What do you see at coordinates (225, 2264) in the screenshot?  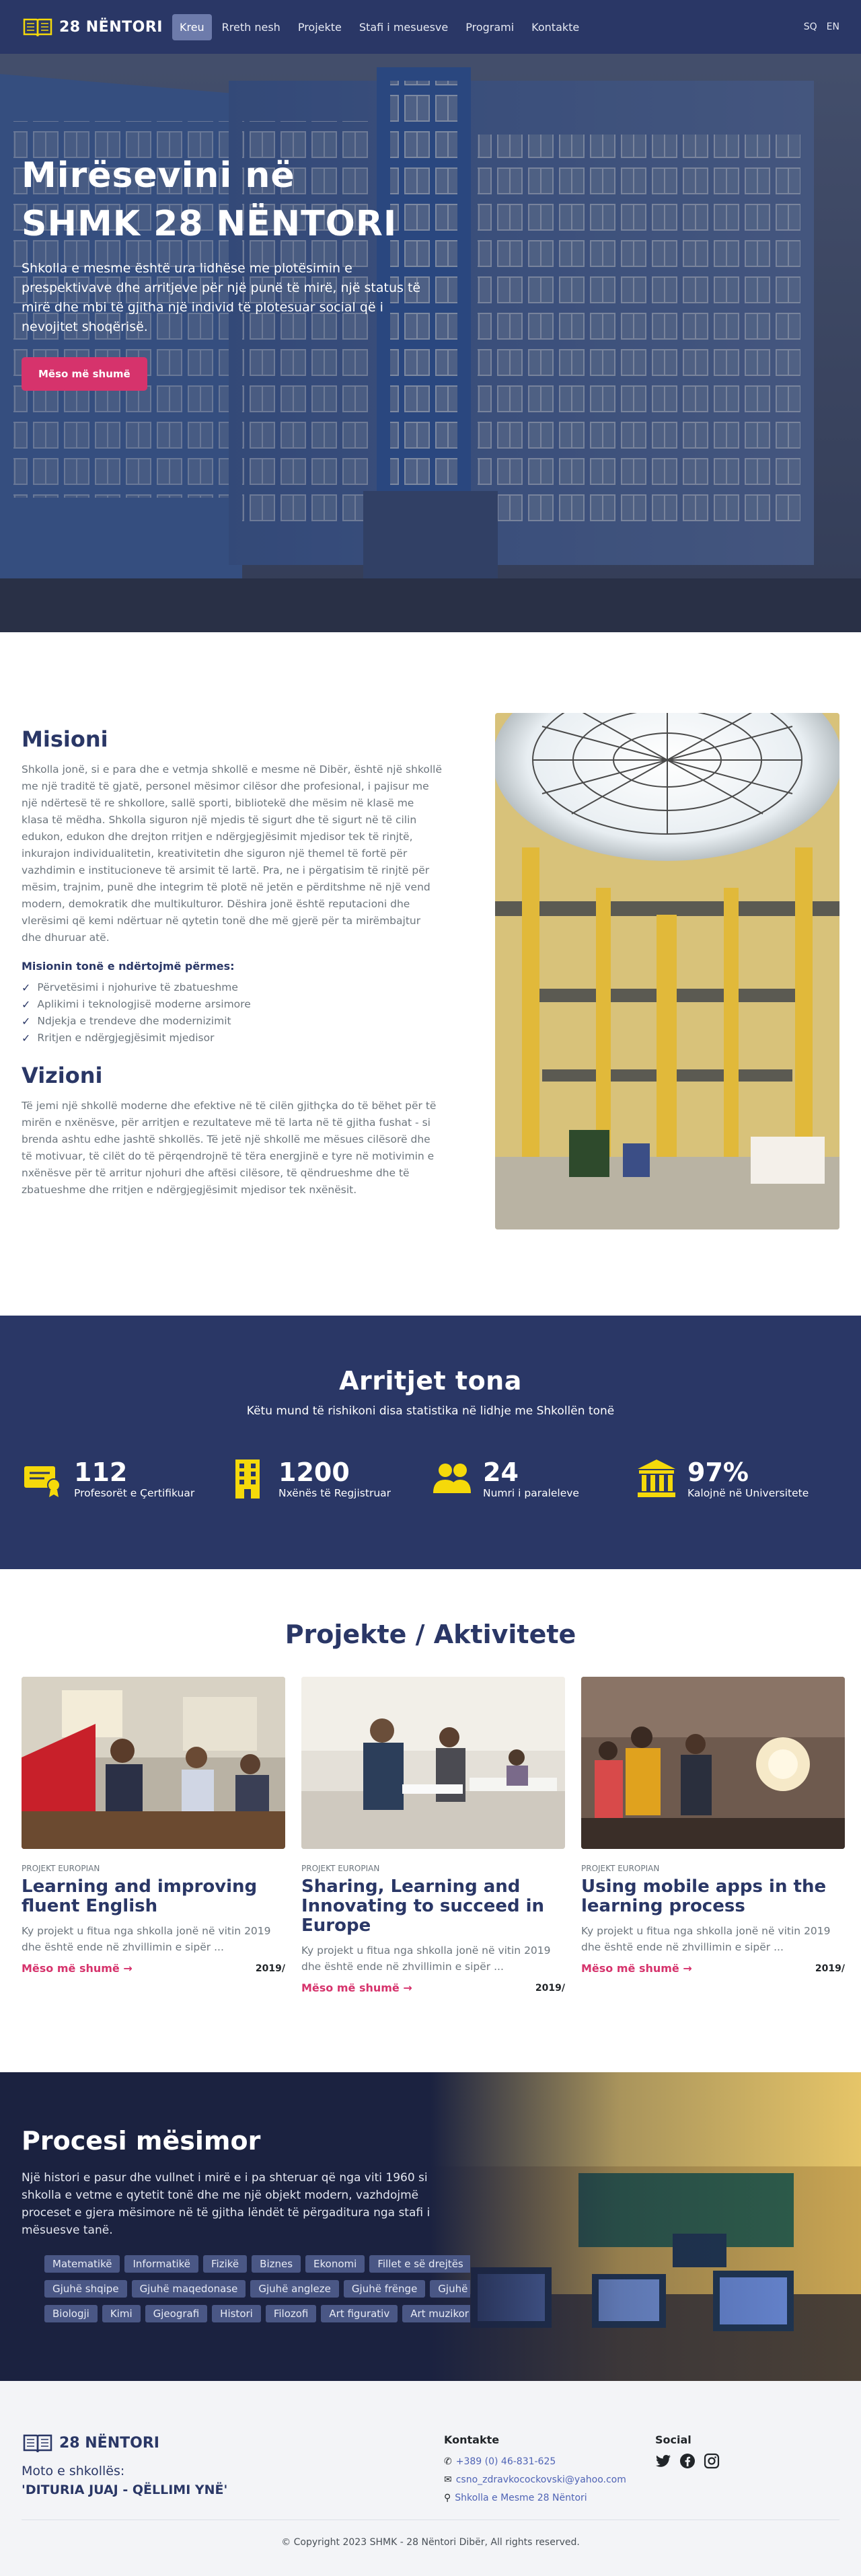 I see `subject-tag: Fizikë` at bounding box center [225, 2264].